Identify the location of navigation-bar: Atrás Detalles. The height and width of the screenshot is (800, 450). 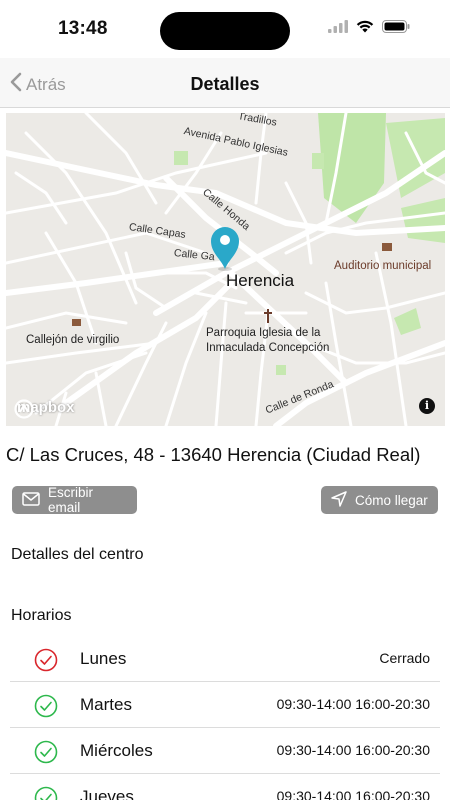
(225, 83).